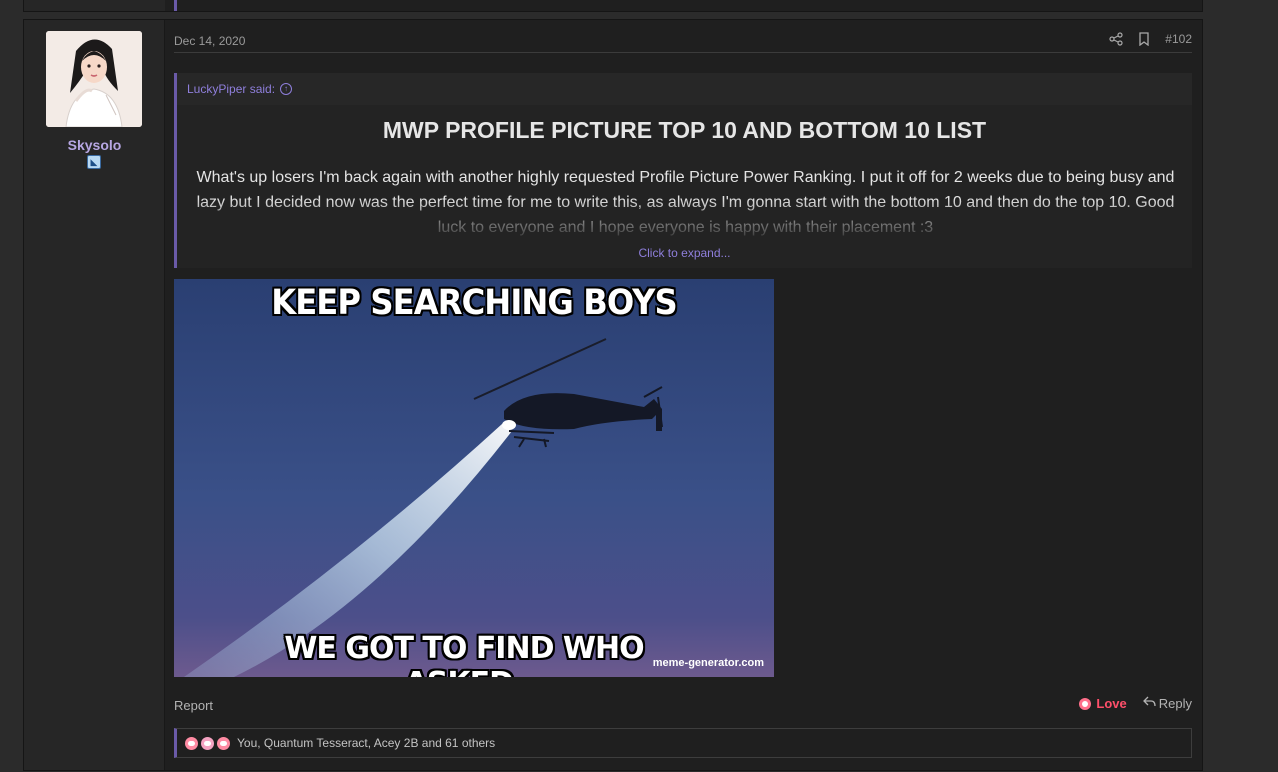 Image resolution: width=1278 pixels, height=772 pixels. I want to click on arrow-up-circle-icon: ↑, so click(286, 89).